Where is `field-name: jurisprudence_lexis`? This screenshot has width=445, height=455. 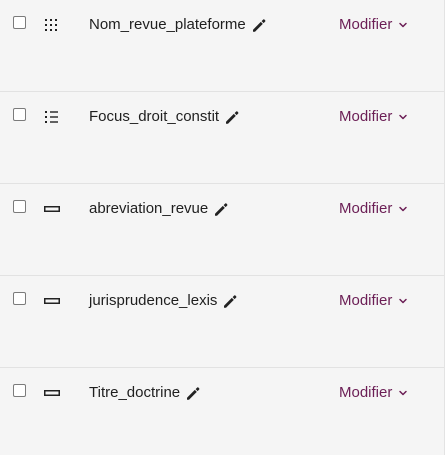 field-name: jurisprudence_lexis is located at coordinates (163, 301).